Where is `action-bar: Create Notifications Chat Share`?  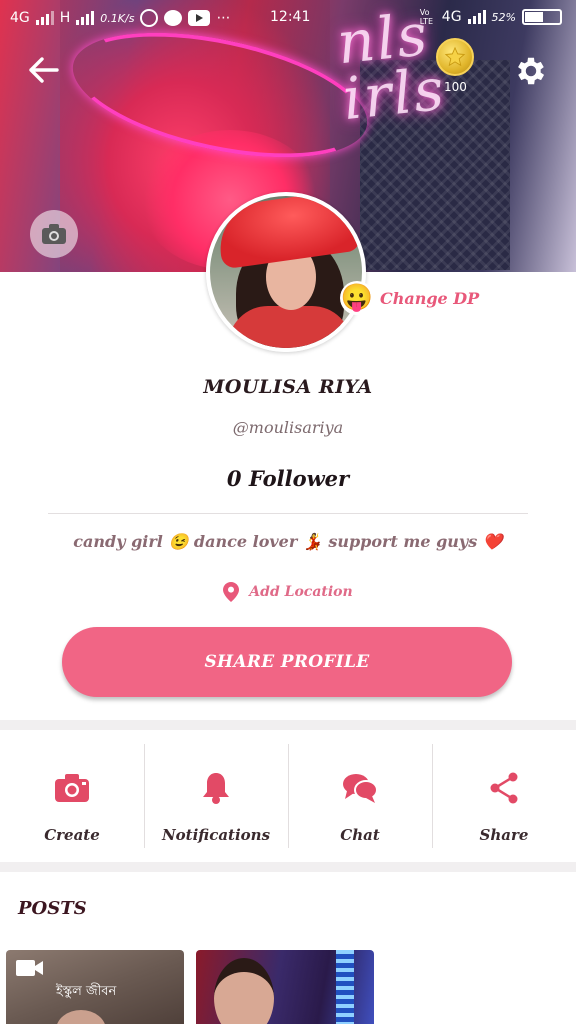
action-bar: Create Notifications Chat Share is located at coordinates (288, 796).